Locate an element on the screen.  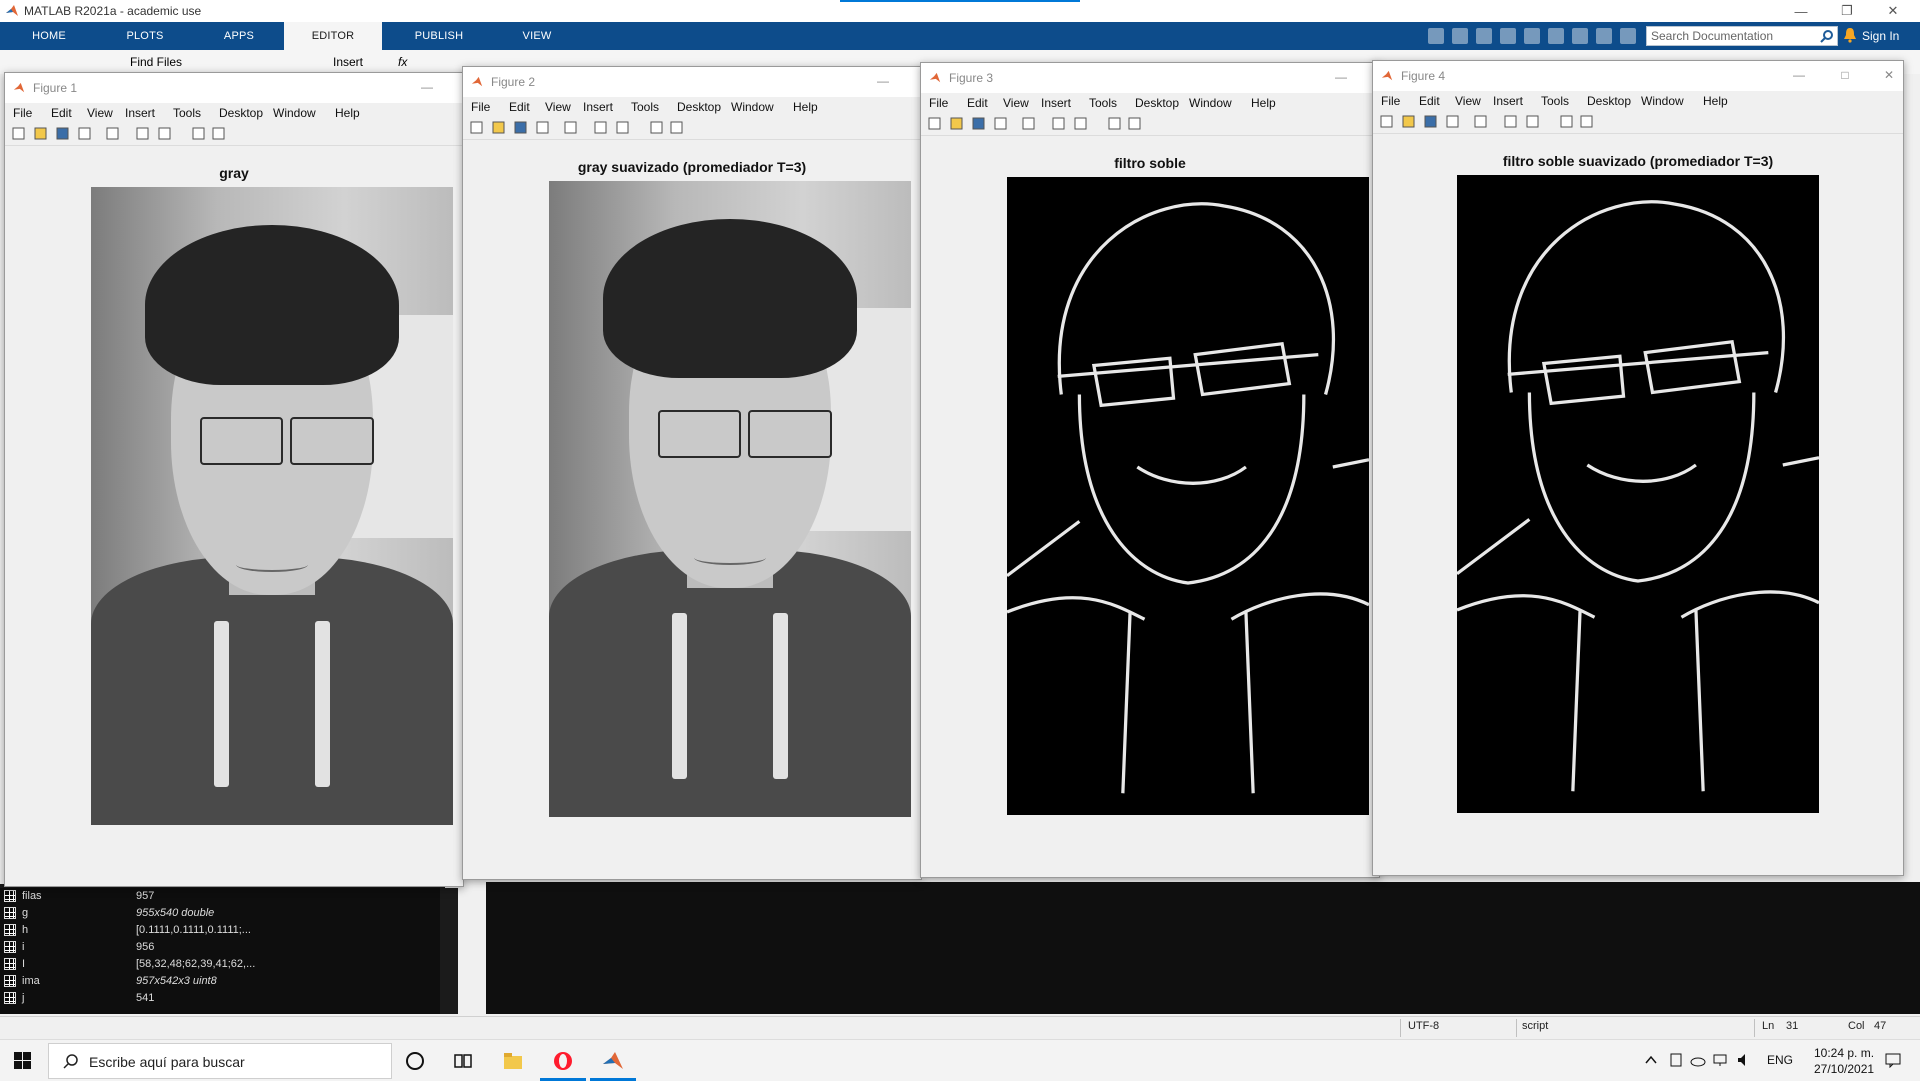
input-language-indicator: ENG is located at coordinates (1780, 1060).